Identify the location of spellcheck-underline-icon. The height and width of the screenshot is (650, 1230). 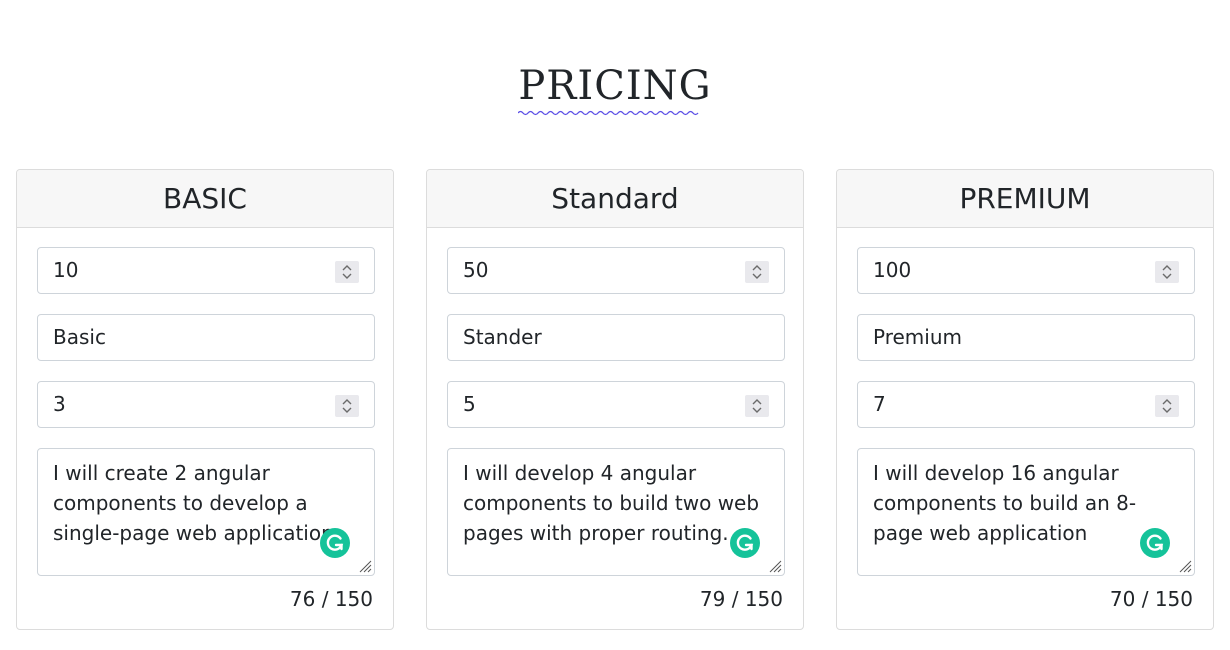
(608, 113).